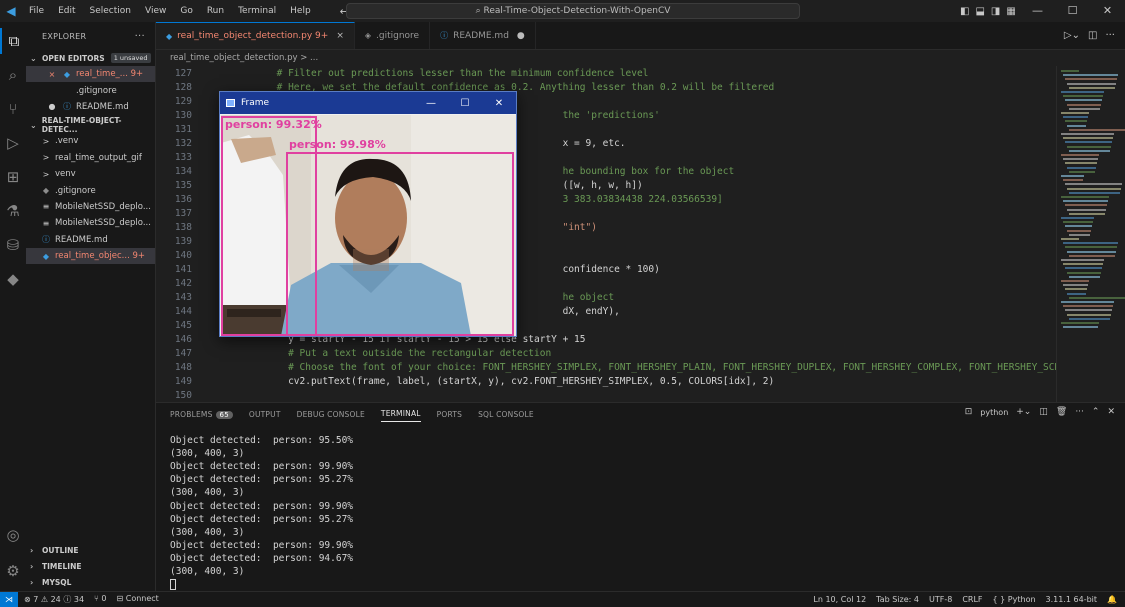 The height and width of the screenshot is (607, 1125). What do you see at coordinates (1111, 412) in the screenshot?
I see `close-panel-icon: ✕` at bounding box center [1111, 412].